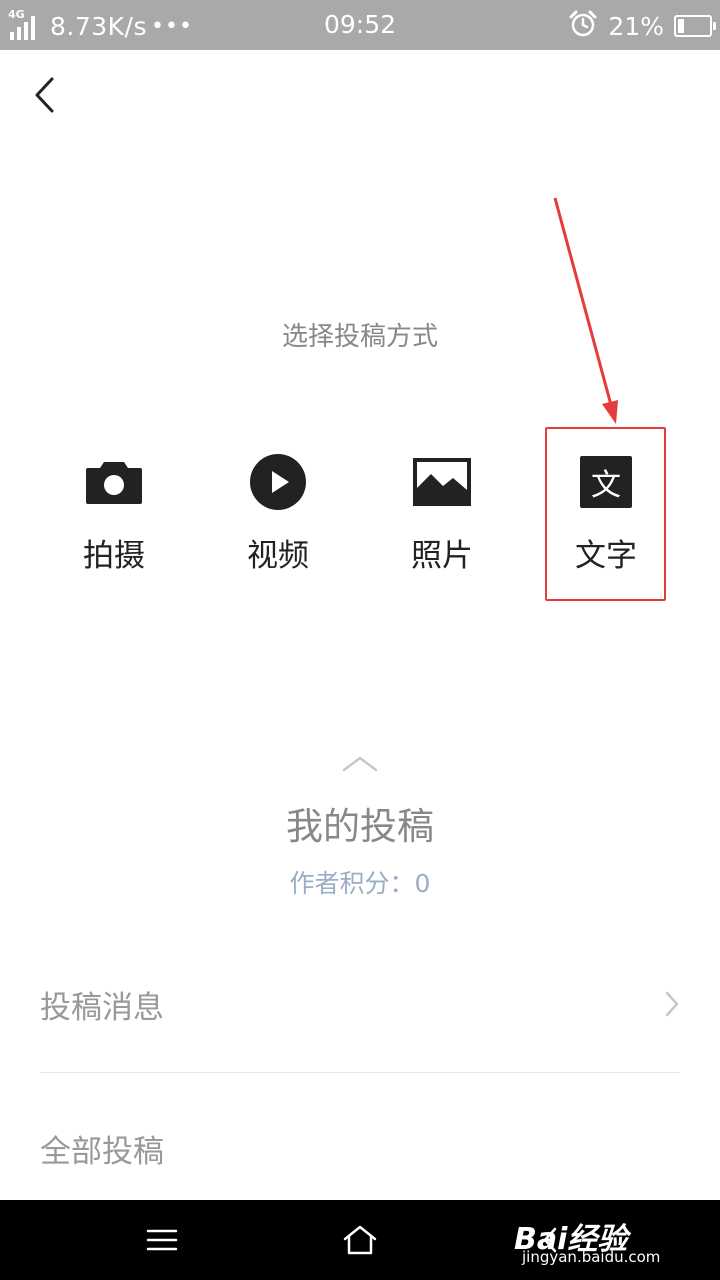 The image size is (720, 1280). I want to click on home-icon, so click(360, 1240).